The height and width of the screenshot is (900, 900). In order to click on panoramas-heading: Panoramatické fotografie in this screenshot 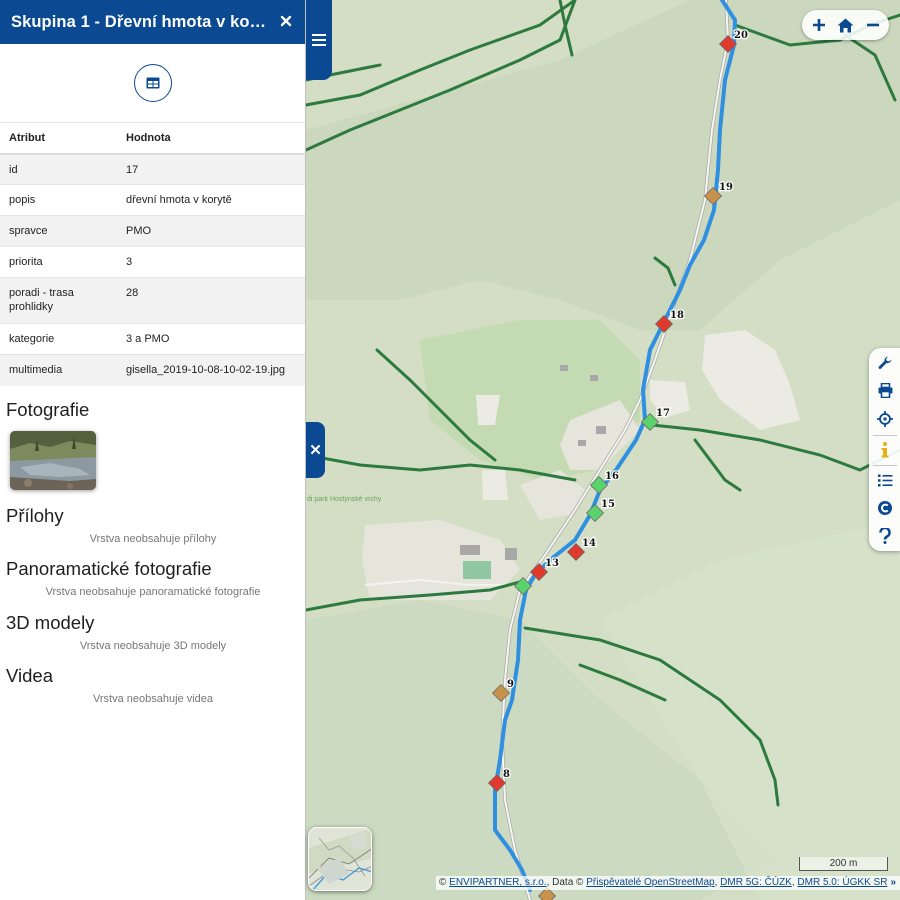, I will do `click(109, 568)`.